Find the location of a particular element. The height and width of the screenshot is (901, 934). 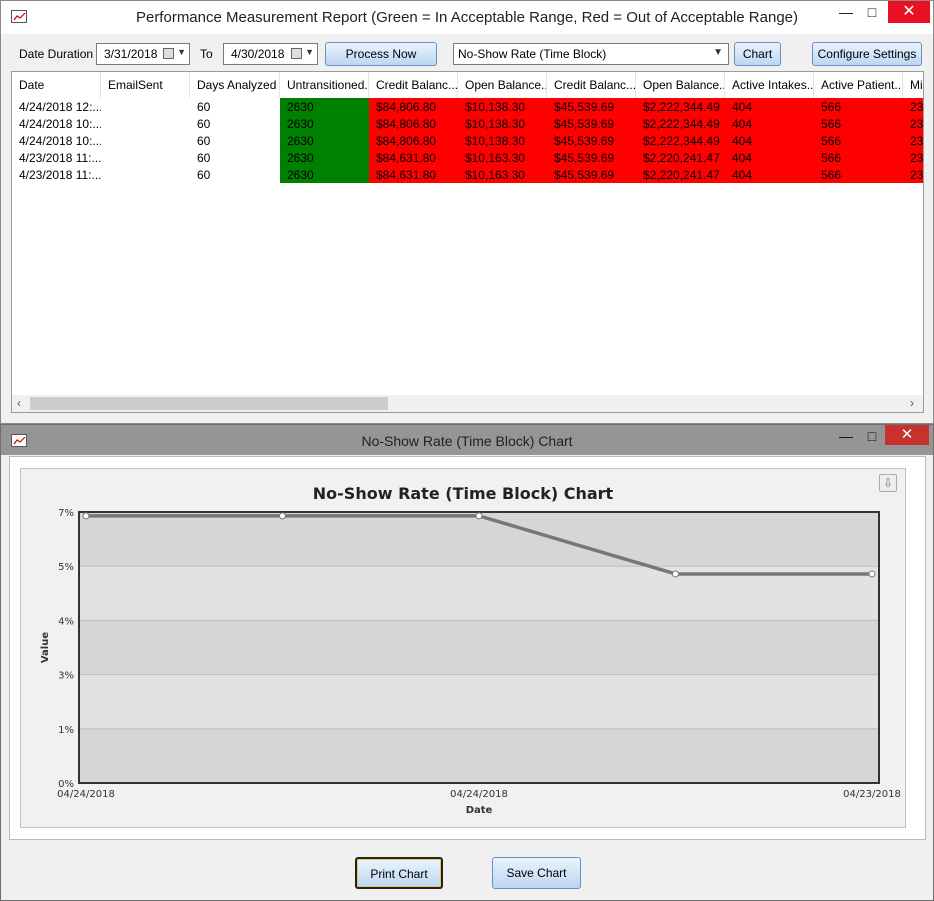

to-date-value: 4/30/2018 is located at coordinates (258, 54).